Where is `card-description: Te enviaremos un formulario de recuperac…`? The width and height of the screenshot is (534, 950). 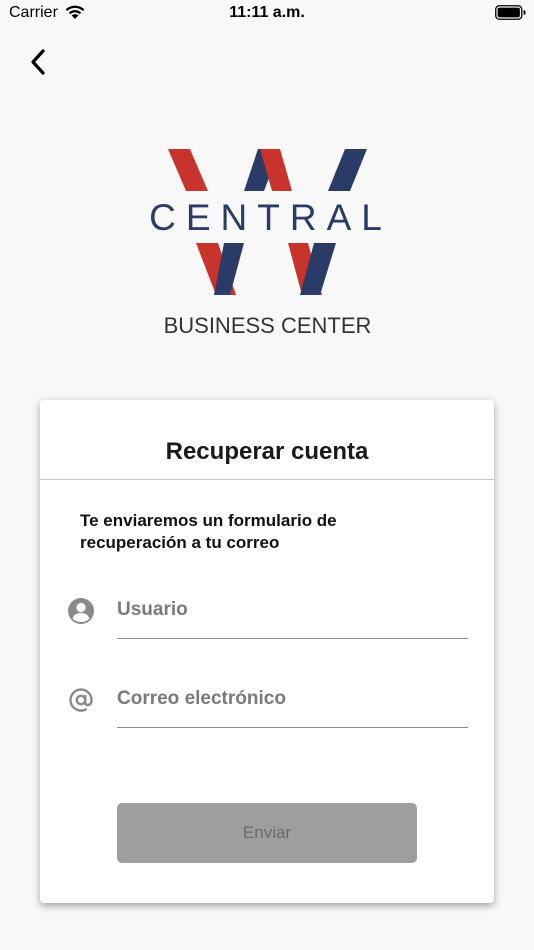 card-description: Te enviaremos un formulario de recuperac… is located at coordinates (208, 531).